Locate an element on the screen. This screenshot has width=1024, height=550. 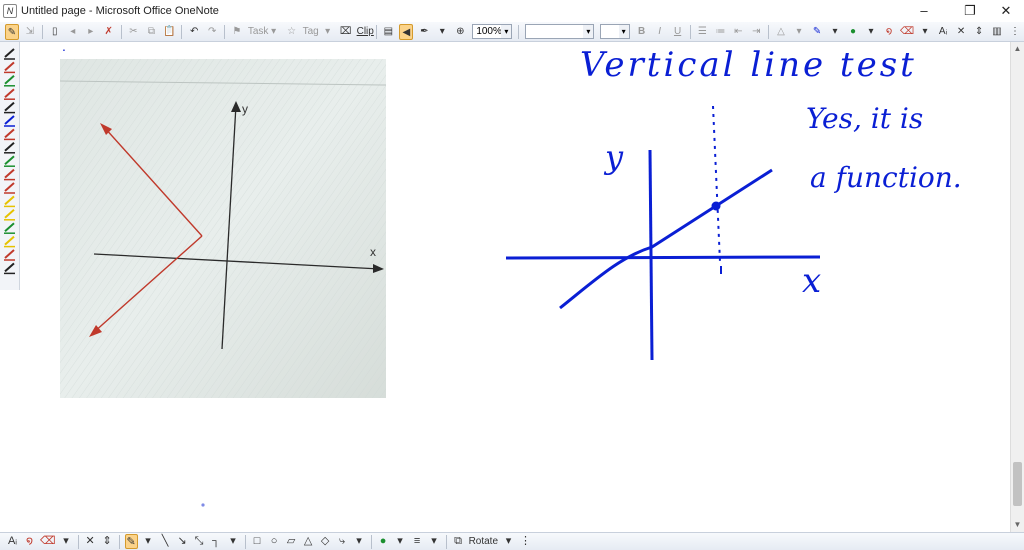
delete-icon: ✗ is located at coordinates (109, 32).